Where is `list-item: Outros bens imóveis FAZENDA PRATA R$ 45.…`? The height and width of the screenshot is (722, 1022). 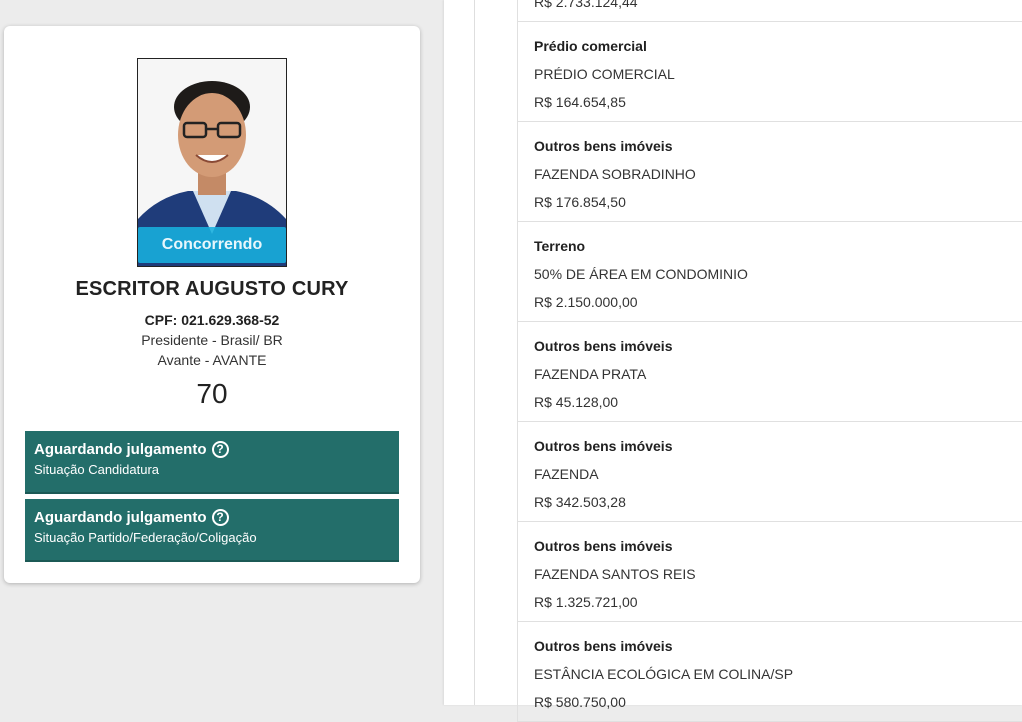 list-item: Outros bens imóveis FAZENDA PRATA R$ 45.… is located at coordinates (770, 372).